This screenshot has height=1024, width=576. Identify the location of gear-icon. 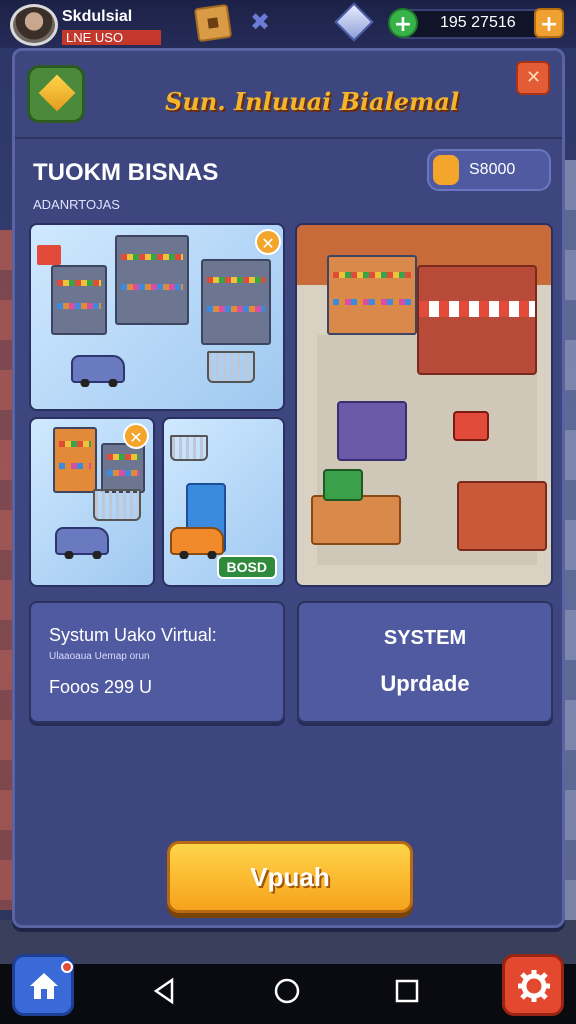
(534, 986).